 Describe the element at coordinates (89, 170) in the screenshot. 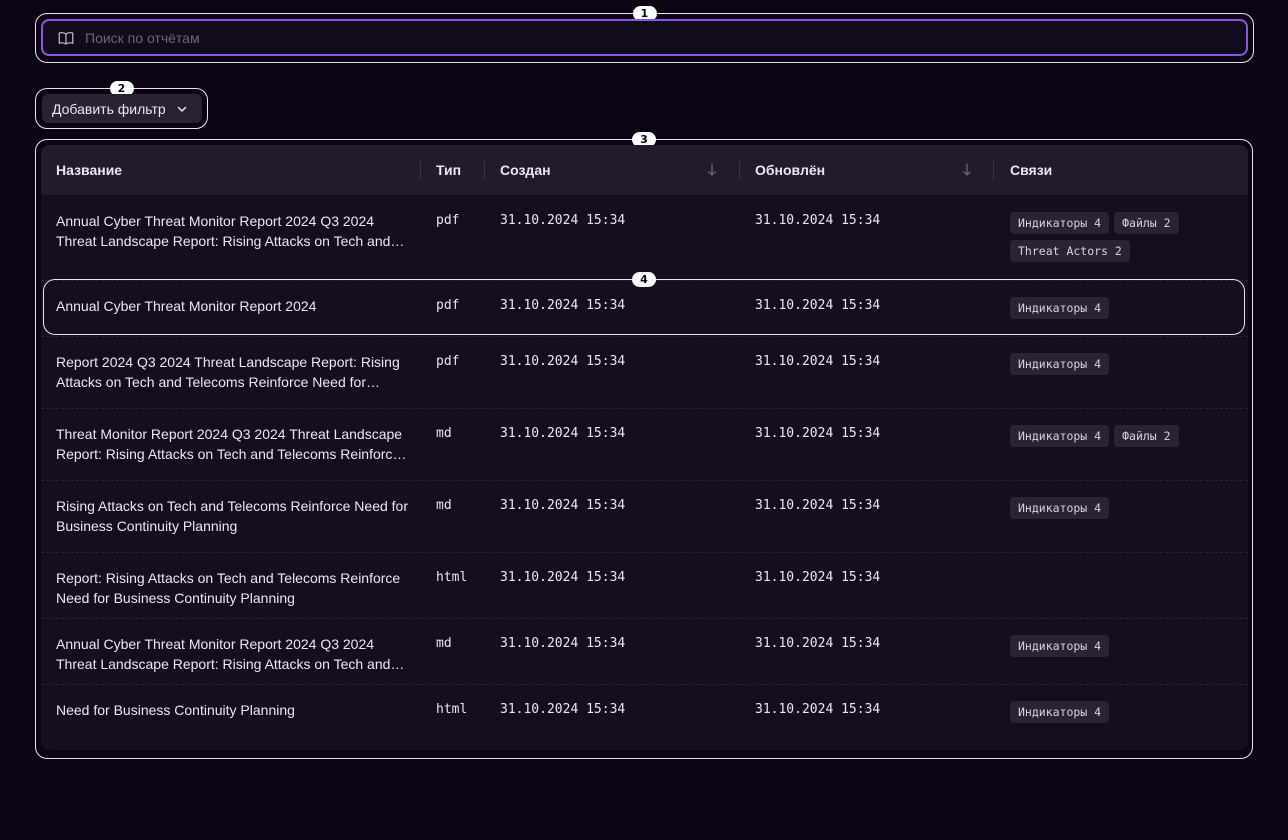

I see `column-header-name: Название` at that location.